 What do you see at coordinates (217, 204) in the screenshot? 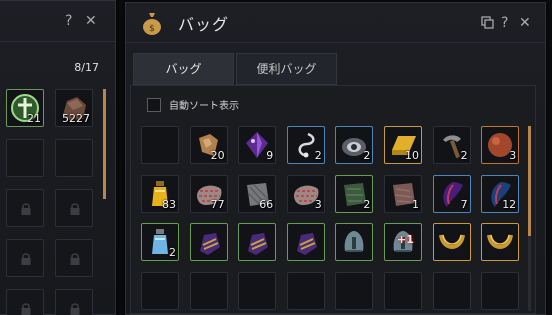
I see `item-quantity: 77` at bounding box center [217, 204].